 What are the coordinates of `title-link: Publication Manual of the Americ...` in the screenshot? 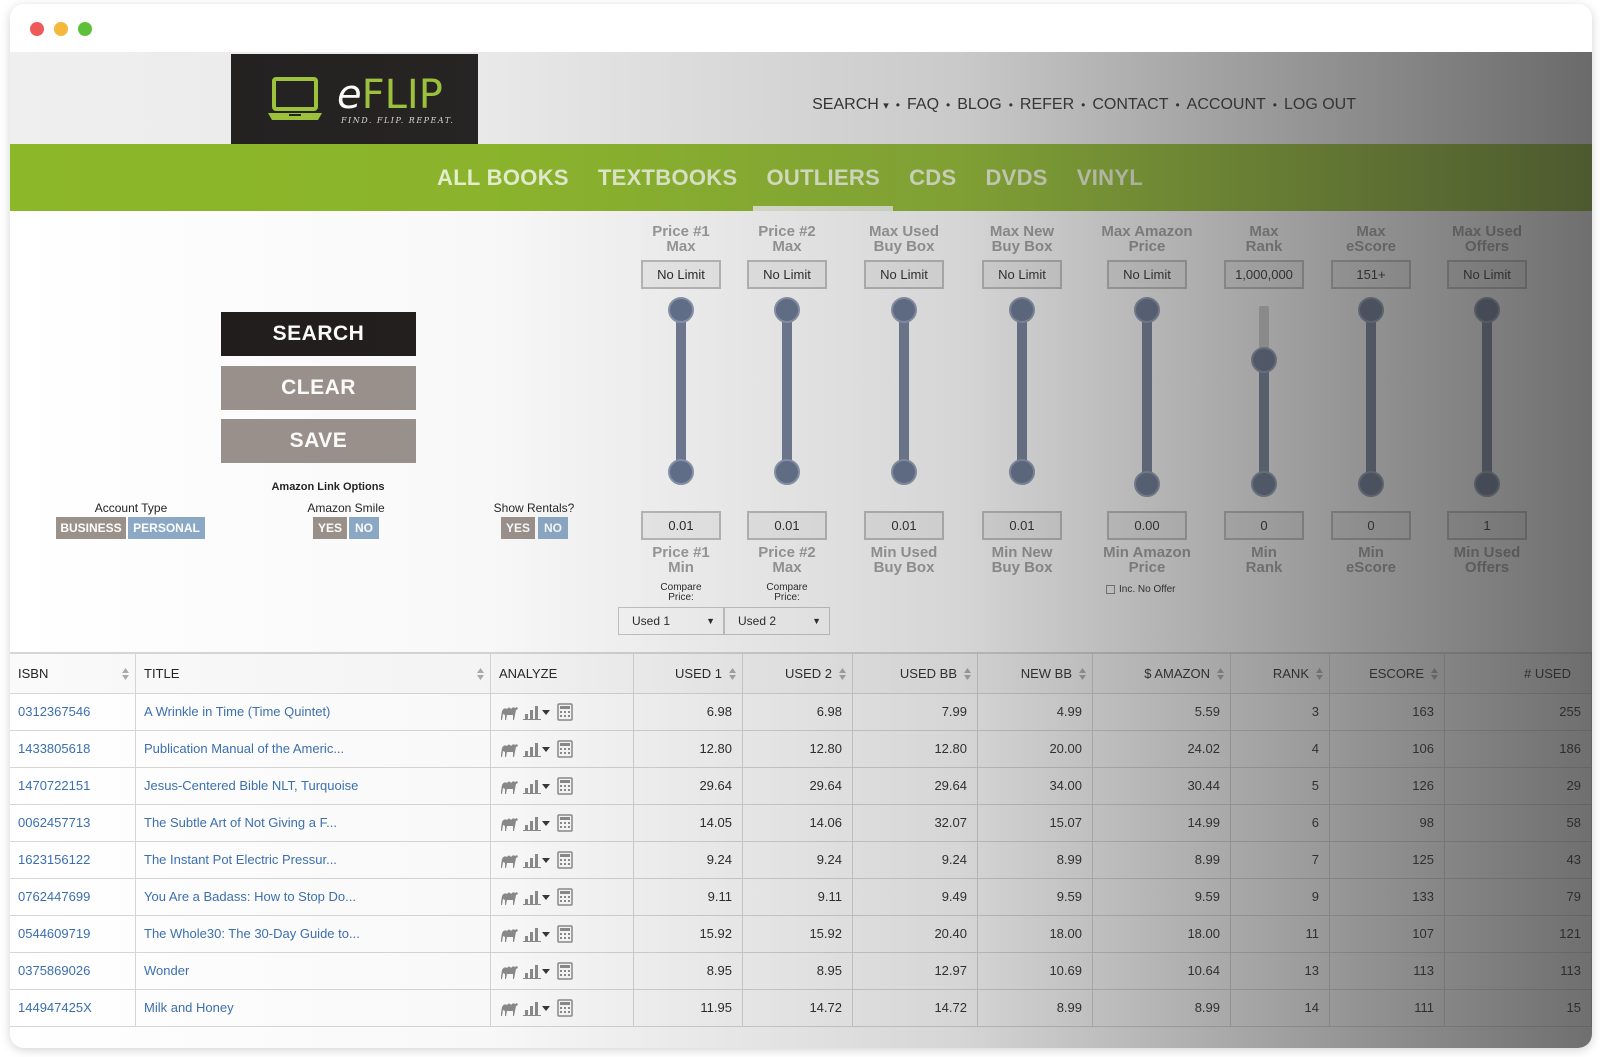 It's located at (313, 749).